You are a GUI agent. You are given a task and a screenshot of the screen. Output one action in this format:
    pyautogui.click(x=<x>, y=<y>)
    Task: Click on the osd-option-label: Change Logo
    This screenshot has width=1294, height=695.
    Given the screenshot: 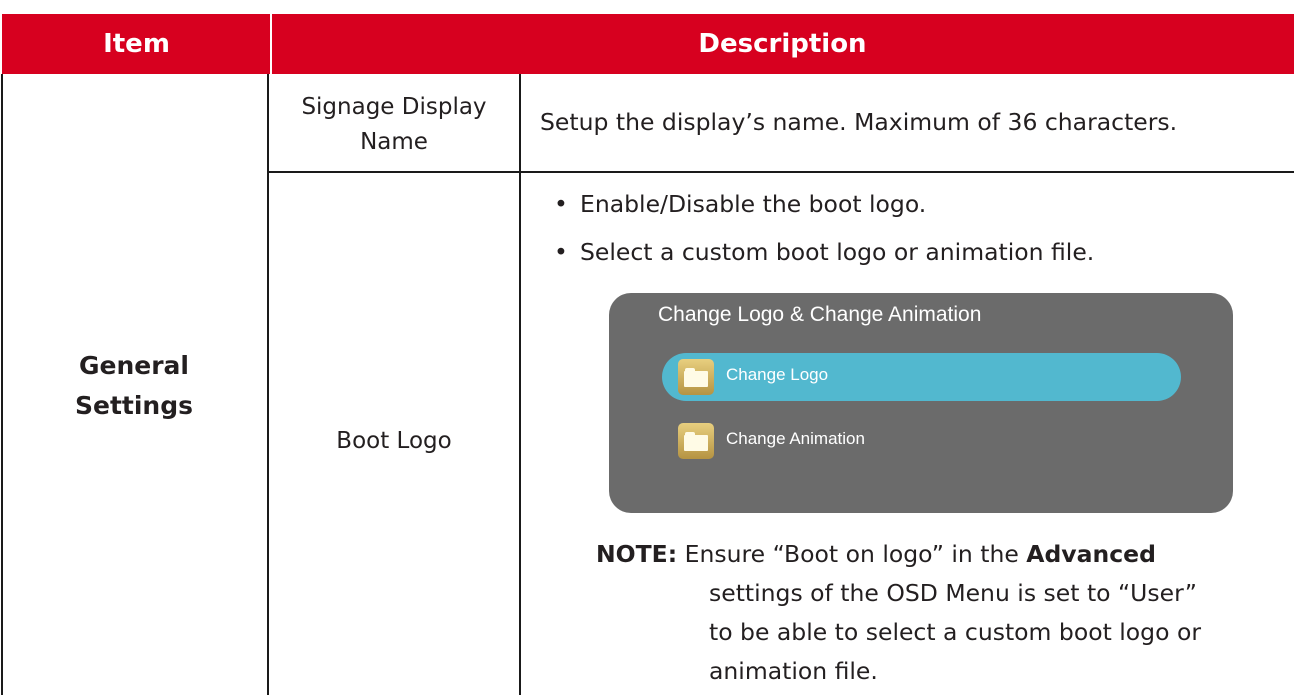 What is the action you would take?
    pyautogui.click(x=777, y=374)
    